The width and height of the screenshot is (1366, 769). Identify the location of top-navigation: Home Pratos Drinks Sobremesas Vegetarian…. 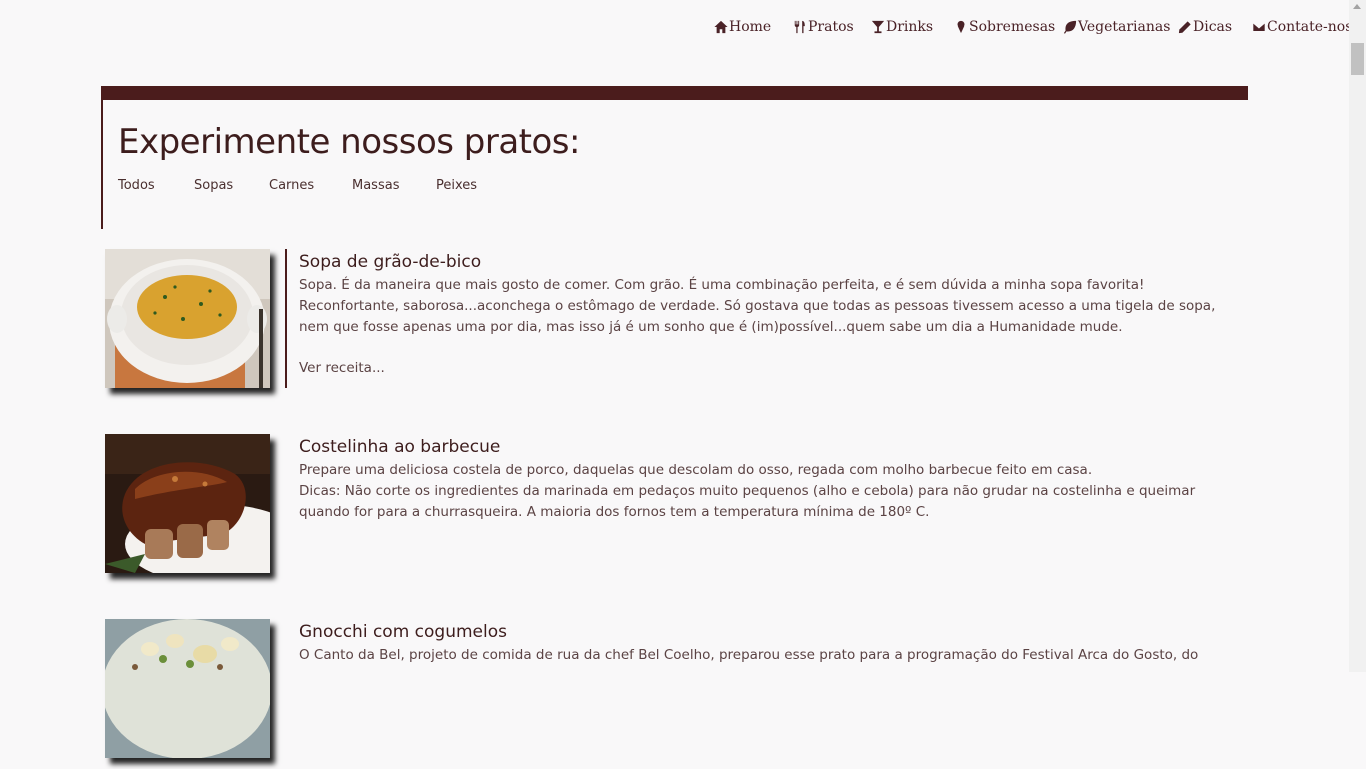
(676, 28).